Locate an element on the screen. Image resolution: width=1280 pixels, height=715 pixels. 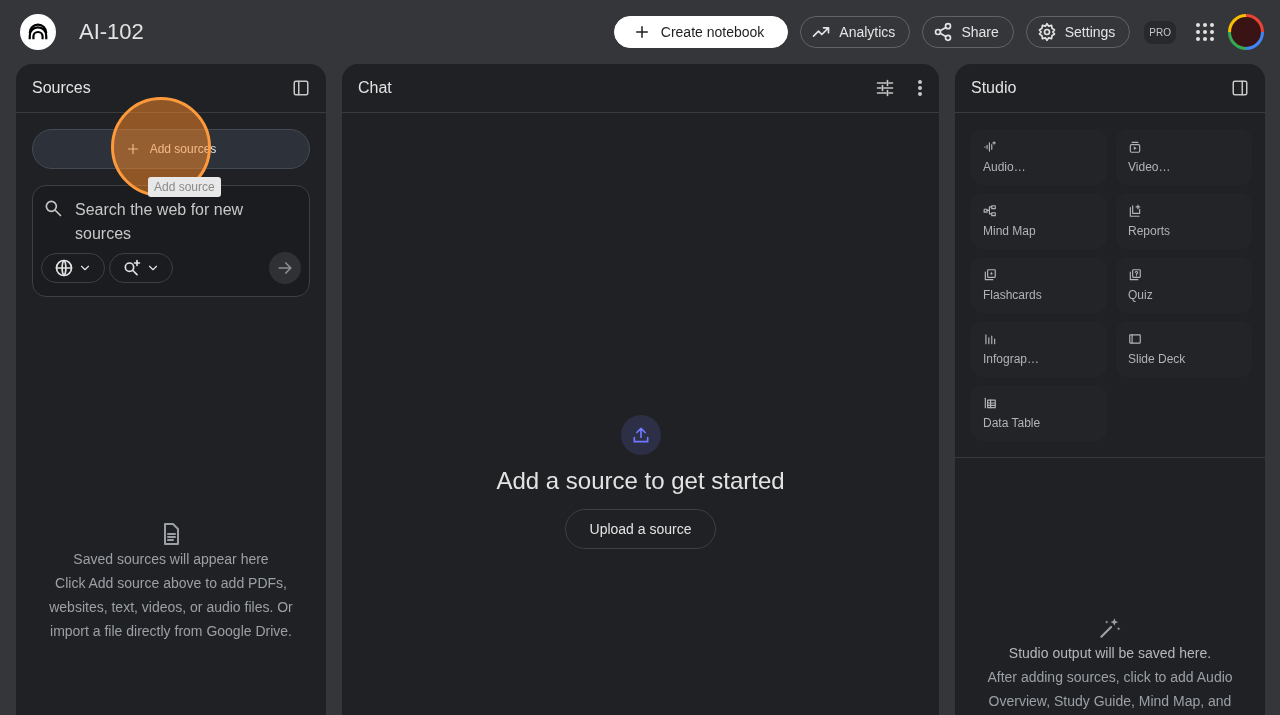
empty-state-title: Studio output will be saved here. is located at coordinates (1110, 653).